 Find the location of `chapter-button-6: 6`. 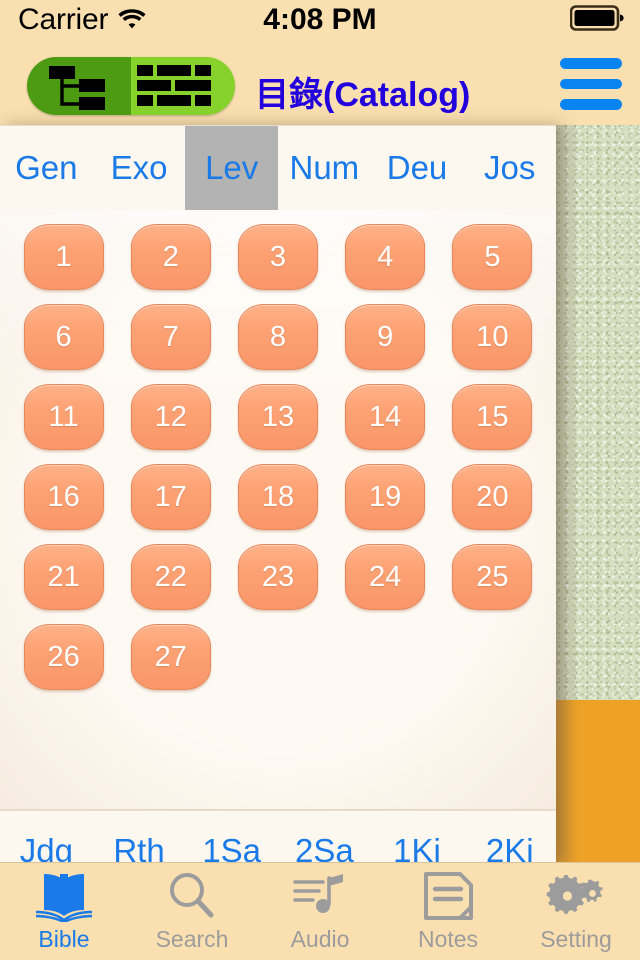

chapter-button-6: 6 is located at coordinates (63, 337).